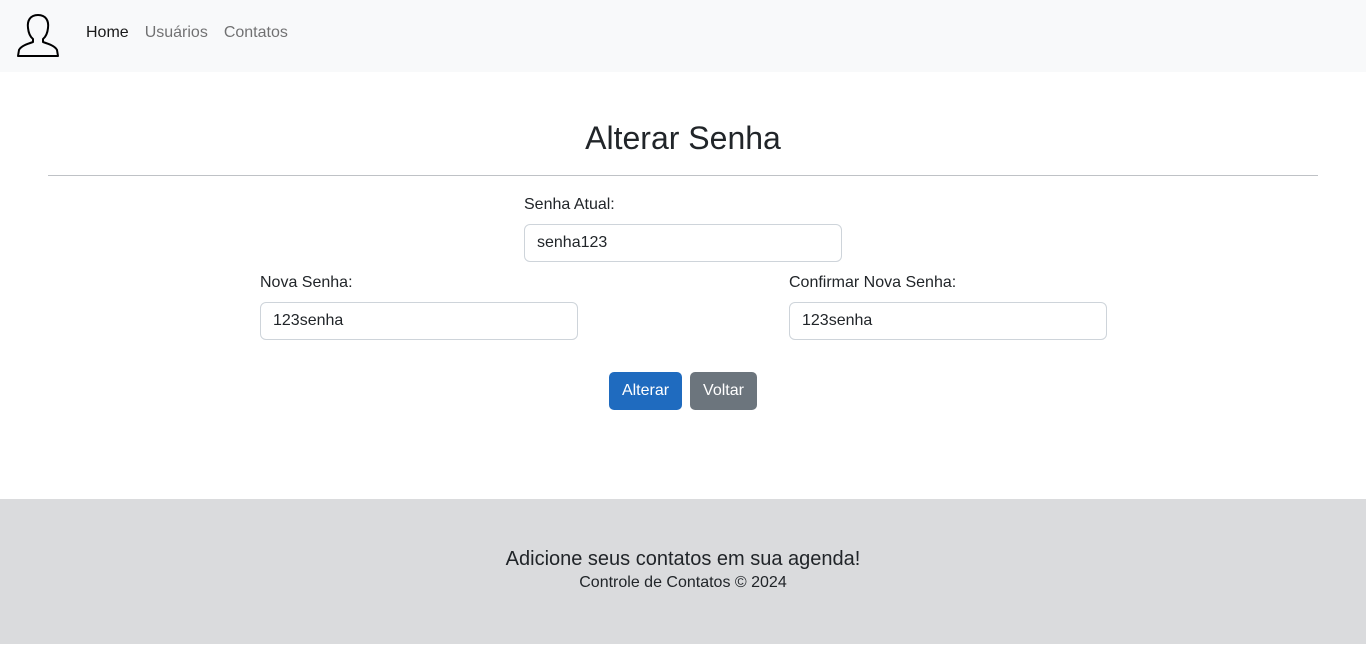 The image size is (1366, 645). Describe the element at coordinates (38, 35) in the screenshot. I see `user-silhouette-icon` at that location.